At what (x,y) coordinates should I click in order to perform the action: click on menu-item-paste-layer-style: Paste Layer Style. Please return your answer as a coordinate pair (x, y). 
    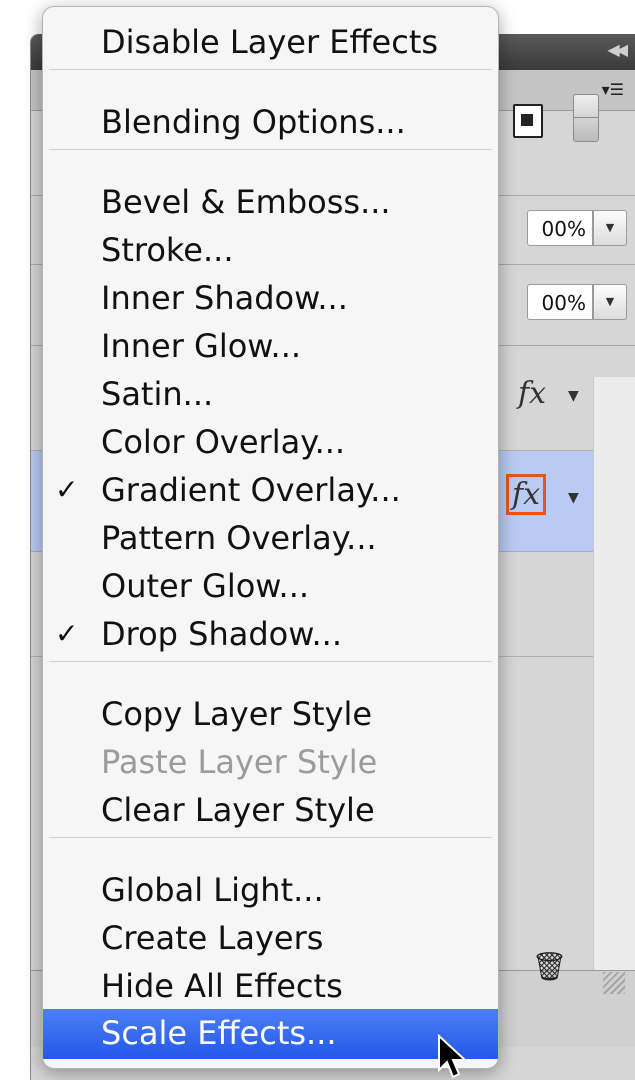
    Looking at the image, I should click on (270, 762).